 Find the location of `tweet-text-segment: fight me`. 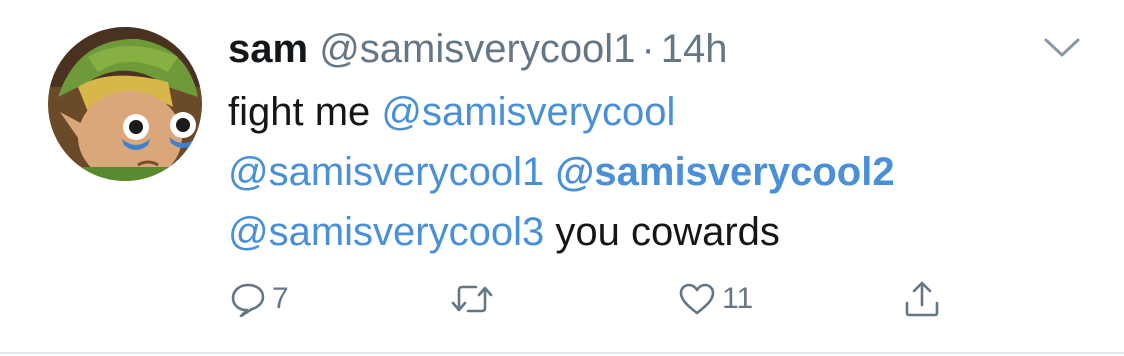

tweet-text-segment: fight me is located at coordinates (305, 112).